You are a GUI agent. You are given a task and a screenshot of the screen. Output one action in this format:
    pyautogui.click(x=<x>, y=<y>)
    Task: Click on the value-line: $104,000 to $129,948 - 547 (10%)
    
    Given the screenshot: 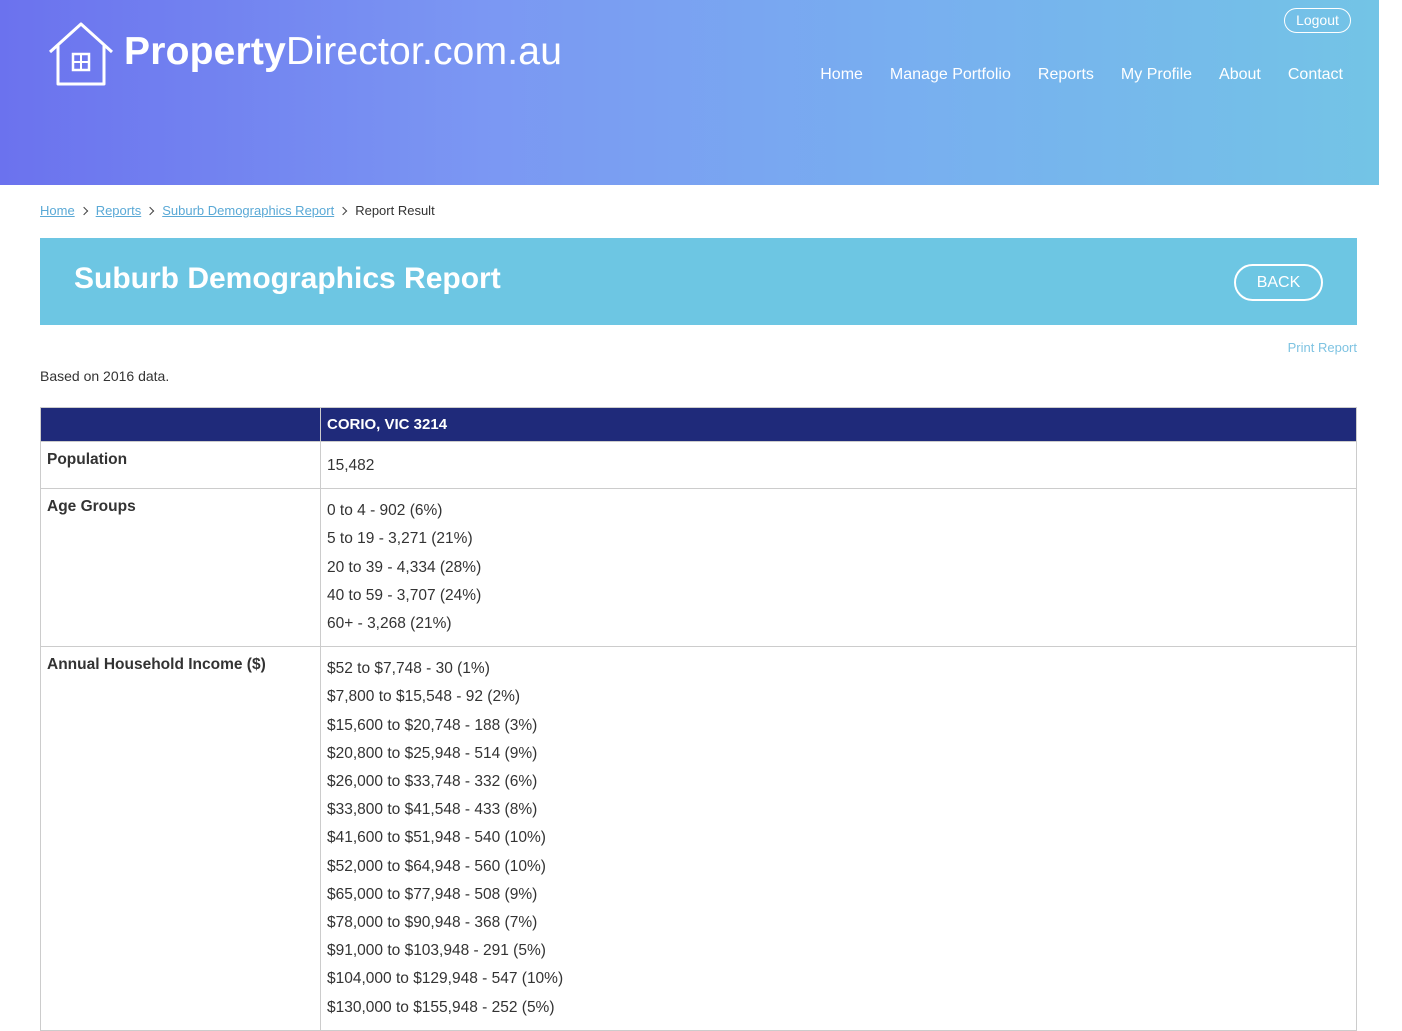 What is the action you would take?
    pyautogui.click(x=445, y=979)
    